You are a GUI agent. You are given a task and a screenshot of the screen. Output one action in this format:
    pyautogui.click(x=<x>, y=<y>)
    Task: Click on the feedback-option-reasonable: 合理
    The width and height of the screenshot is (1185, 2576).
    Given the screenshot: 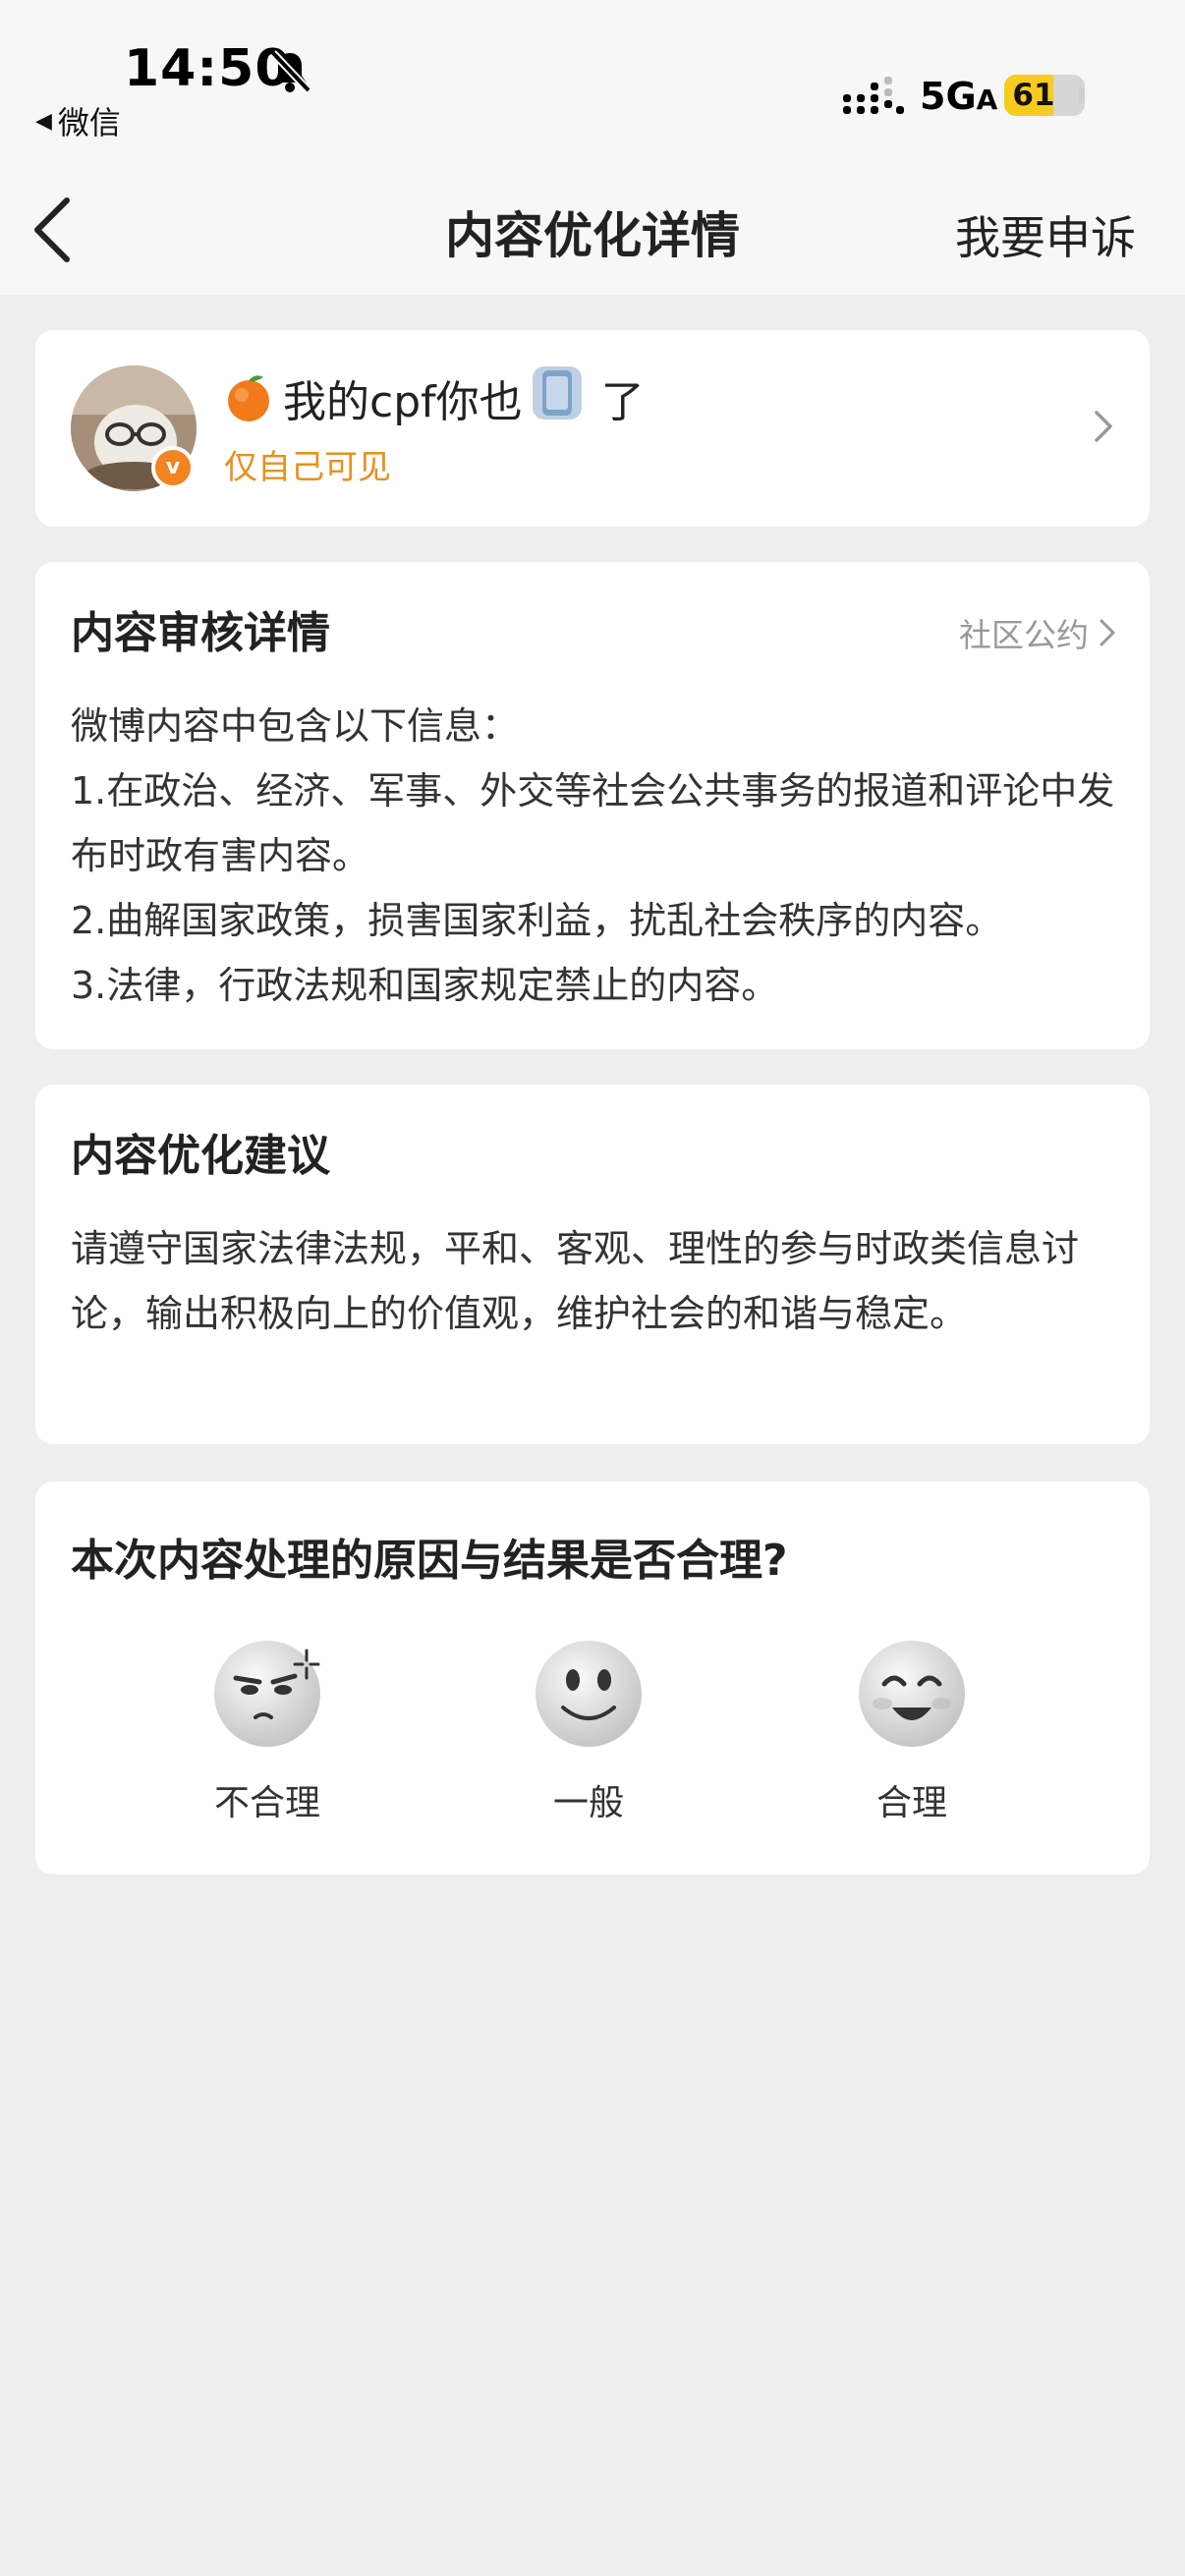 What is the action you would take?
    pyautogui.click(x=912, y=1732)
    